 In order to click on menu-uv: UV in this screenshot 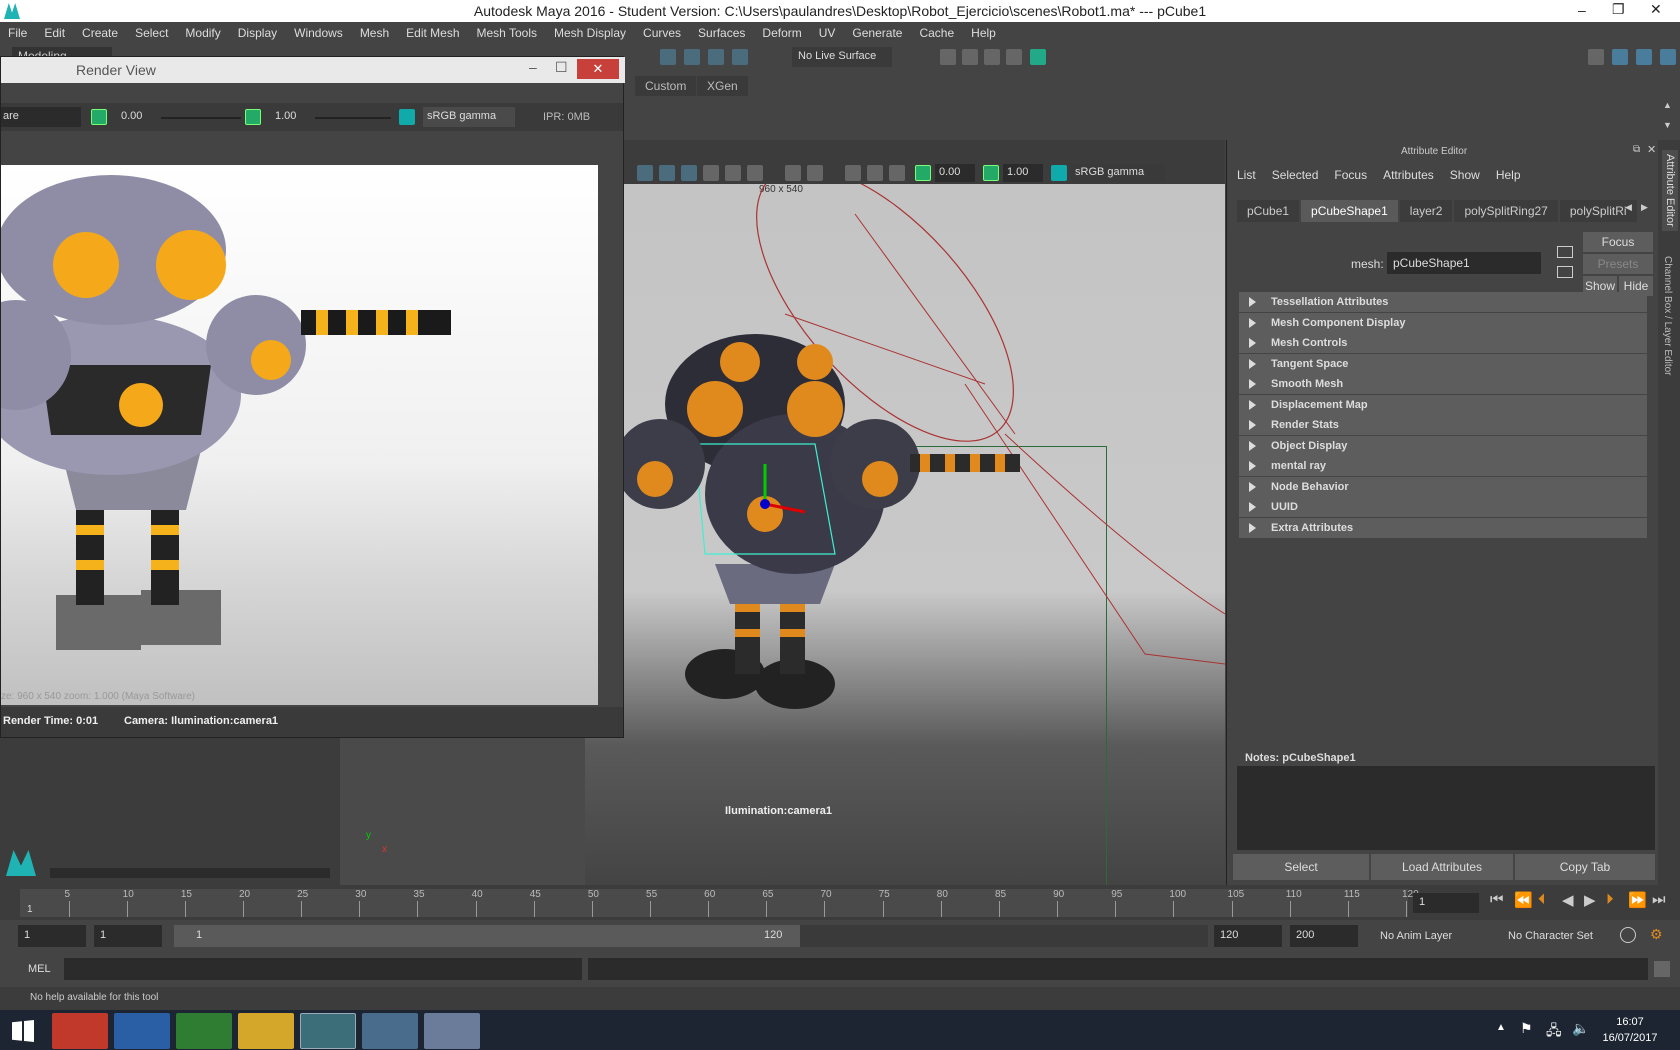, I will do `click(827, 33)`.